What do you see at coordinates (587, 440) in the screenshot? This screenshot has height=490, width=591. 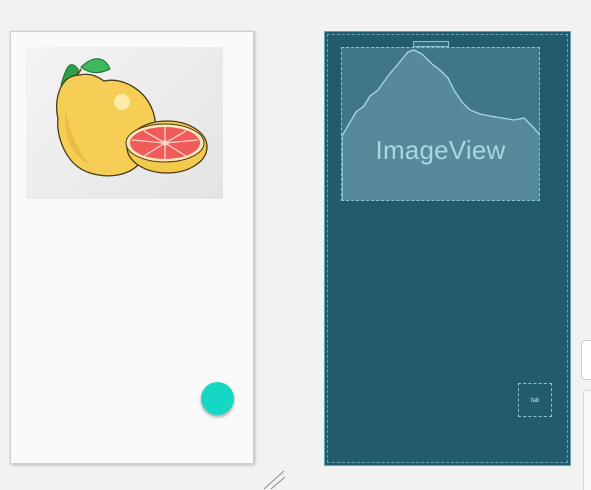 I see `side-panel-edge` at bounding box center [587, 440].